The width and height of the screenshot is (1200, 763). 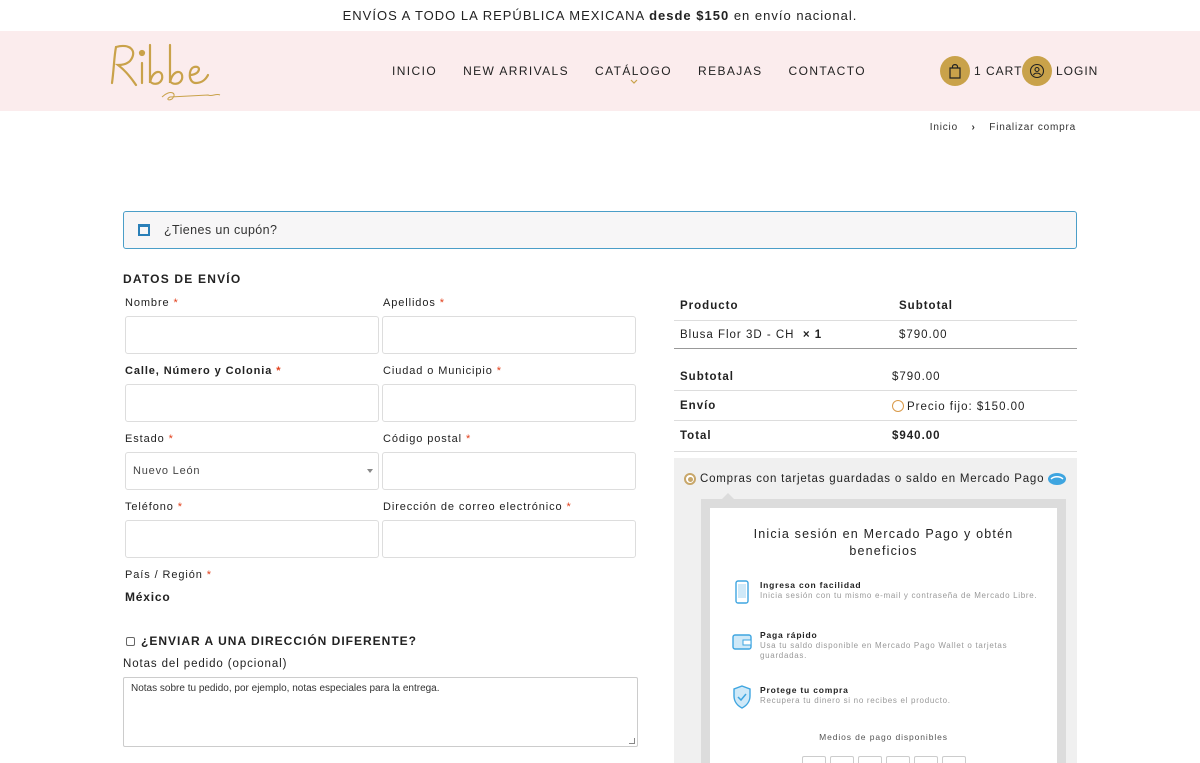 What do you see at coordinates (154, 507) in the screenshot?
I see `telefono-label: Teléfono *` at bounding box center [154, 507].